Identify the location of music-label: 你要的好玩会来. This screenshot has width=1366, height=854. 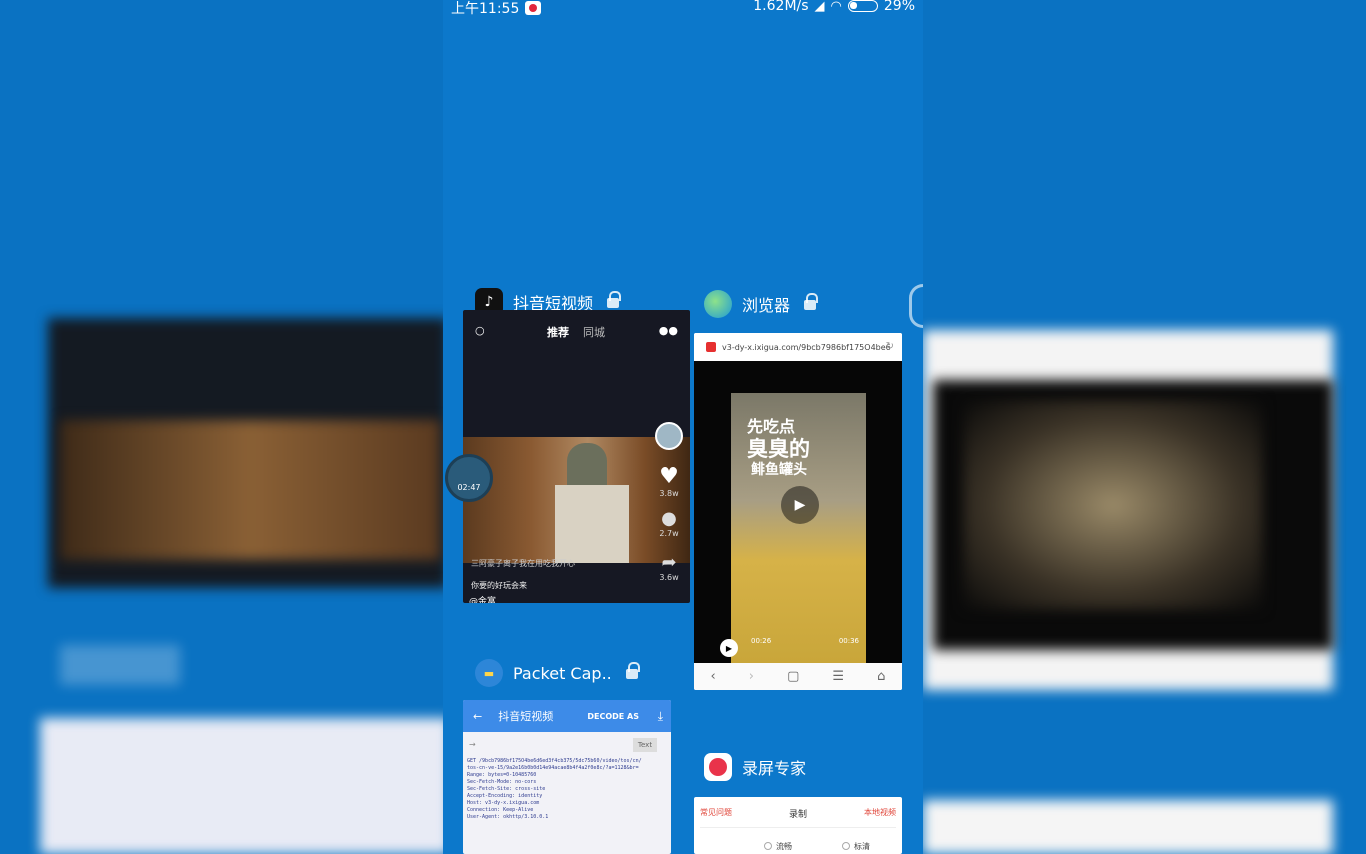
(499, 585).